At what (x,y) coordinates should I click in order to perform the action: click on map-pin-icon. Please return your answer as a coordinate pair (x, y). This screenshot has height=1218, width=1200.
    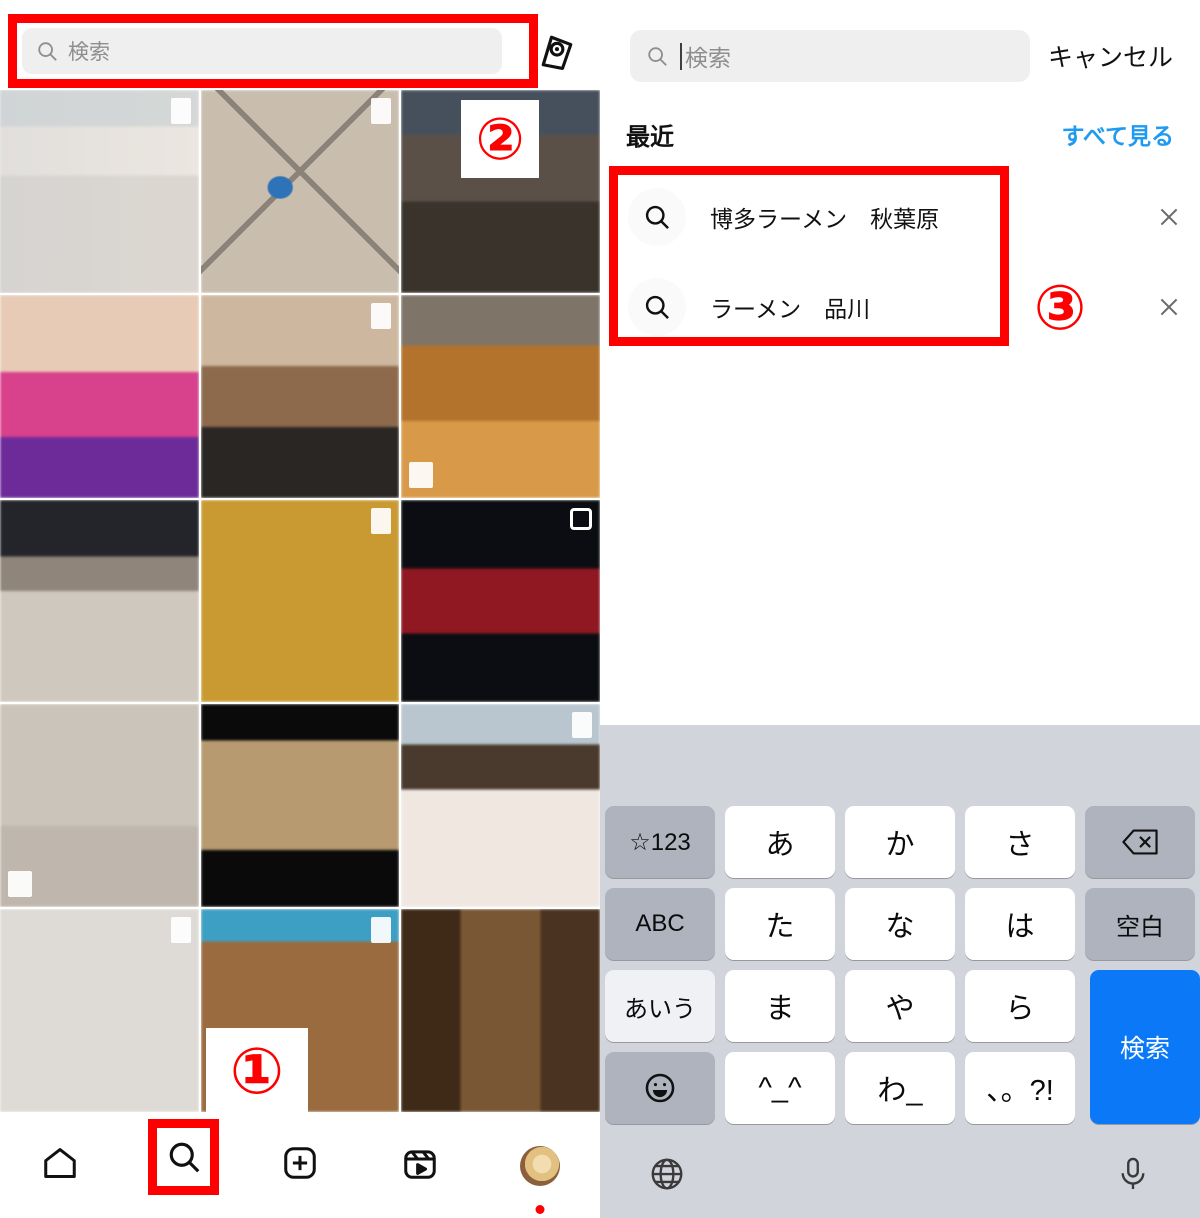
    Looking at the image, I should click on (557, 51).